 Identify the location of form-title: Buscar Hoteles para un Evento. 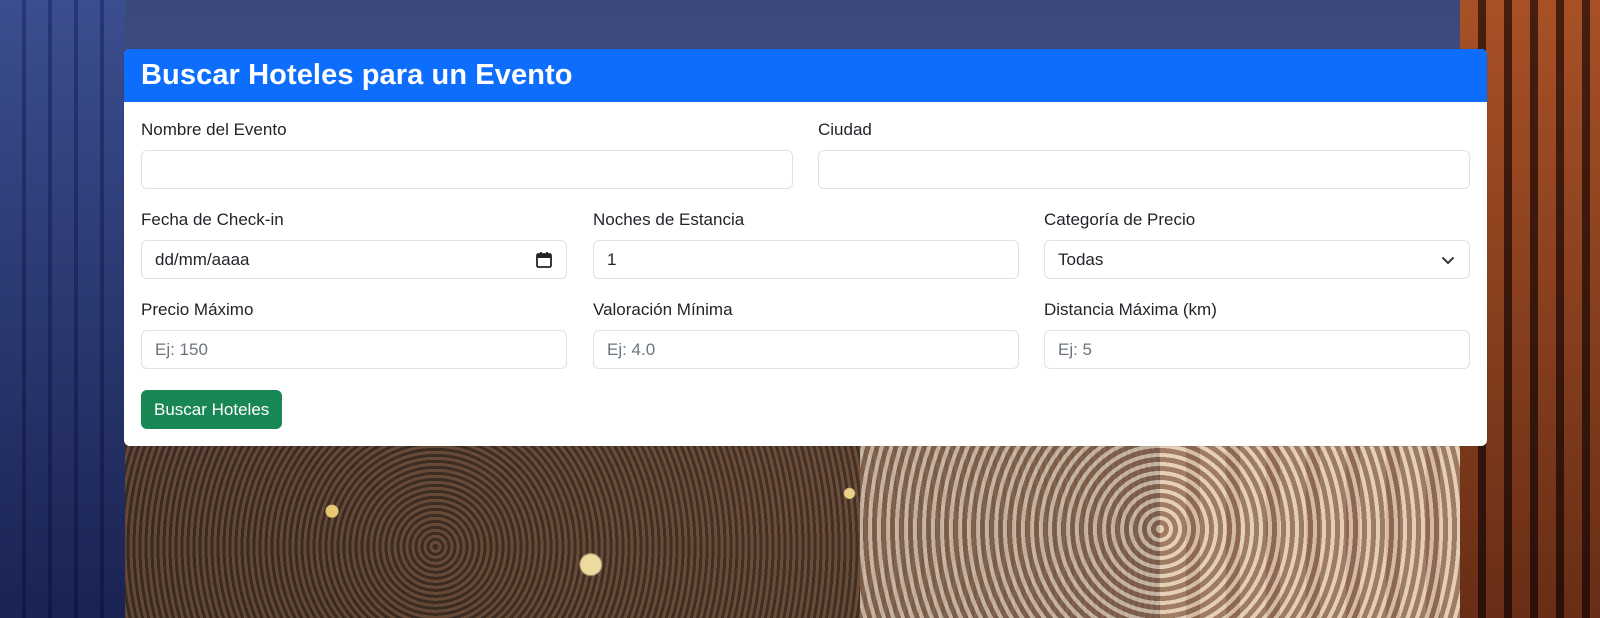
(357, 75).